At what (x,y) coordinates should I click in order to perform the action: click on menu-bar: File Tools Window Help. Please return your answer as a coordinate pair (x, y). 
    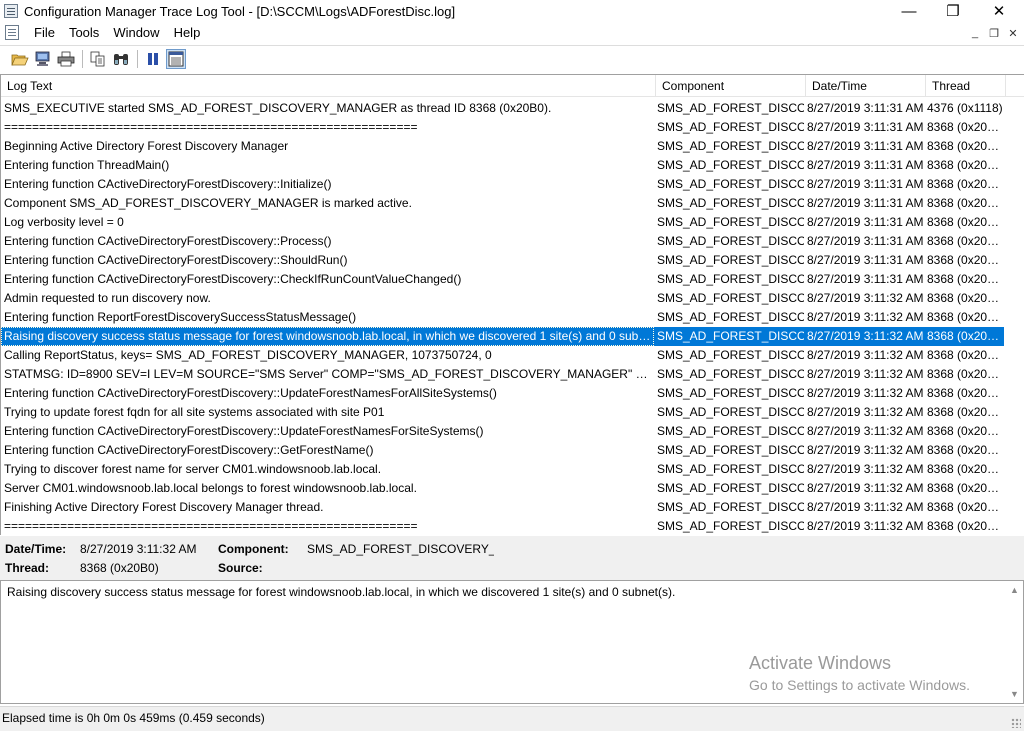
    Looking at the image, I should click on (512, 32).